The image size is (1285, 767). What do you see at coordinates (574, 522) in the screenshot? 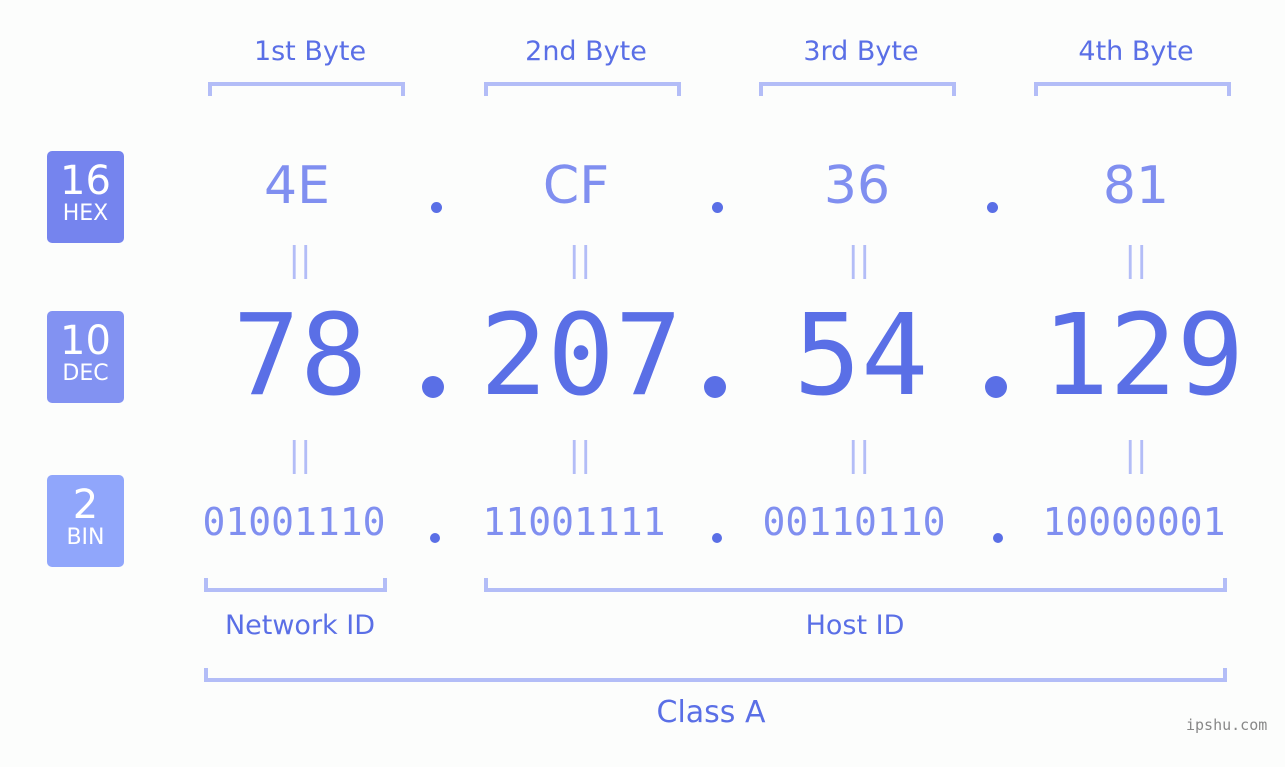
I see `bin-value-2: 11001111` at bounding box center [574, 522].